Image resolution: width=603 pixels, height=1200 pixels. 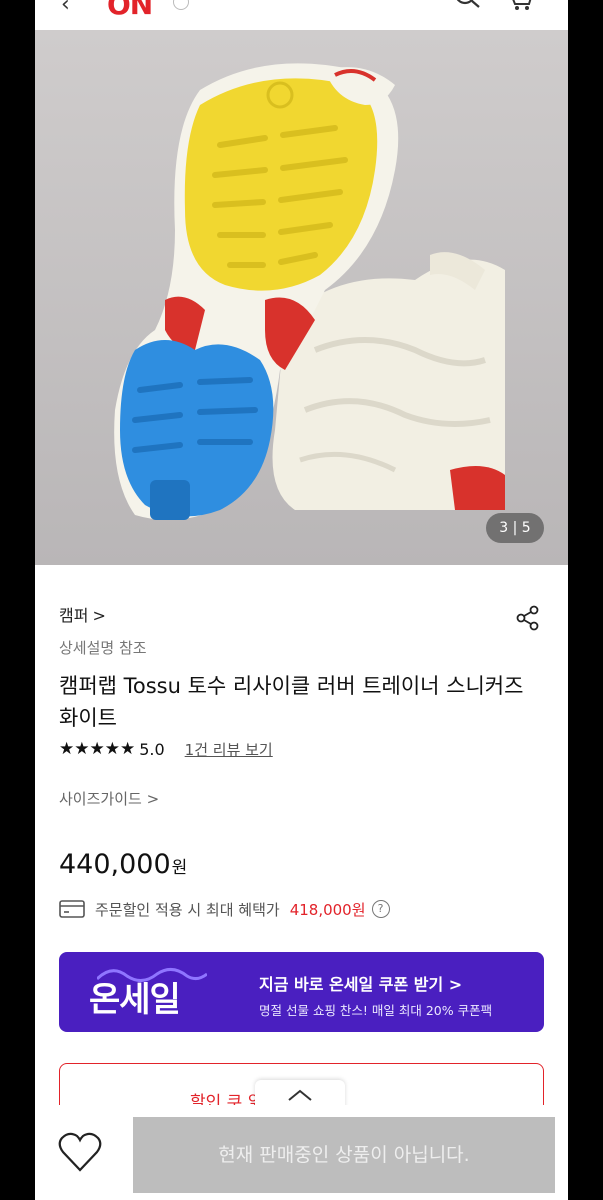 What do you see at coordinates (515, 528) in the screenshot?
I see `image-counter: 3 | 5` at bounding box center [515, 528].